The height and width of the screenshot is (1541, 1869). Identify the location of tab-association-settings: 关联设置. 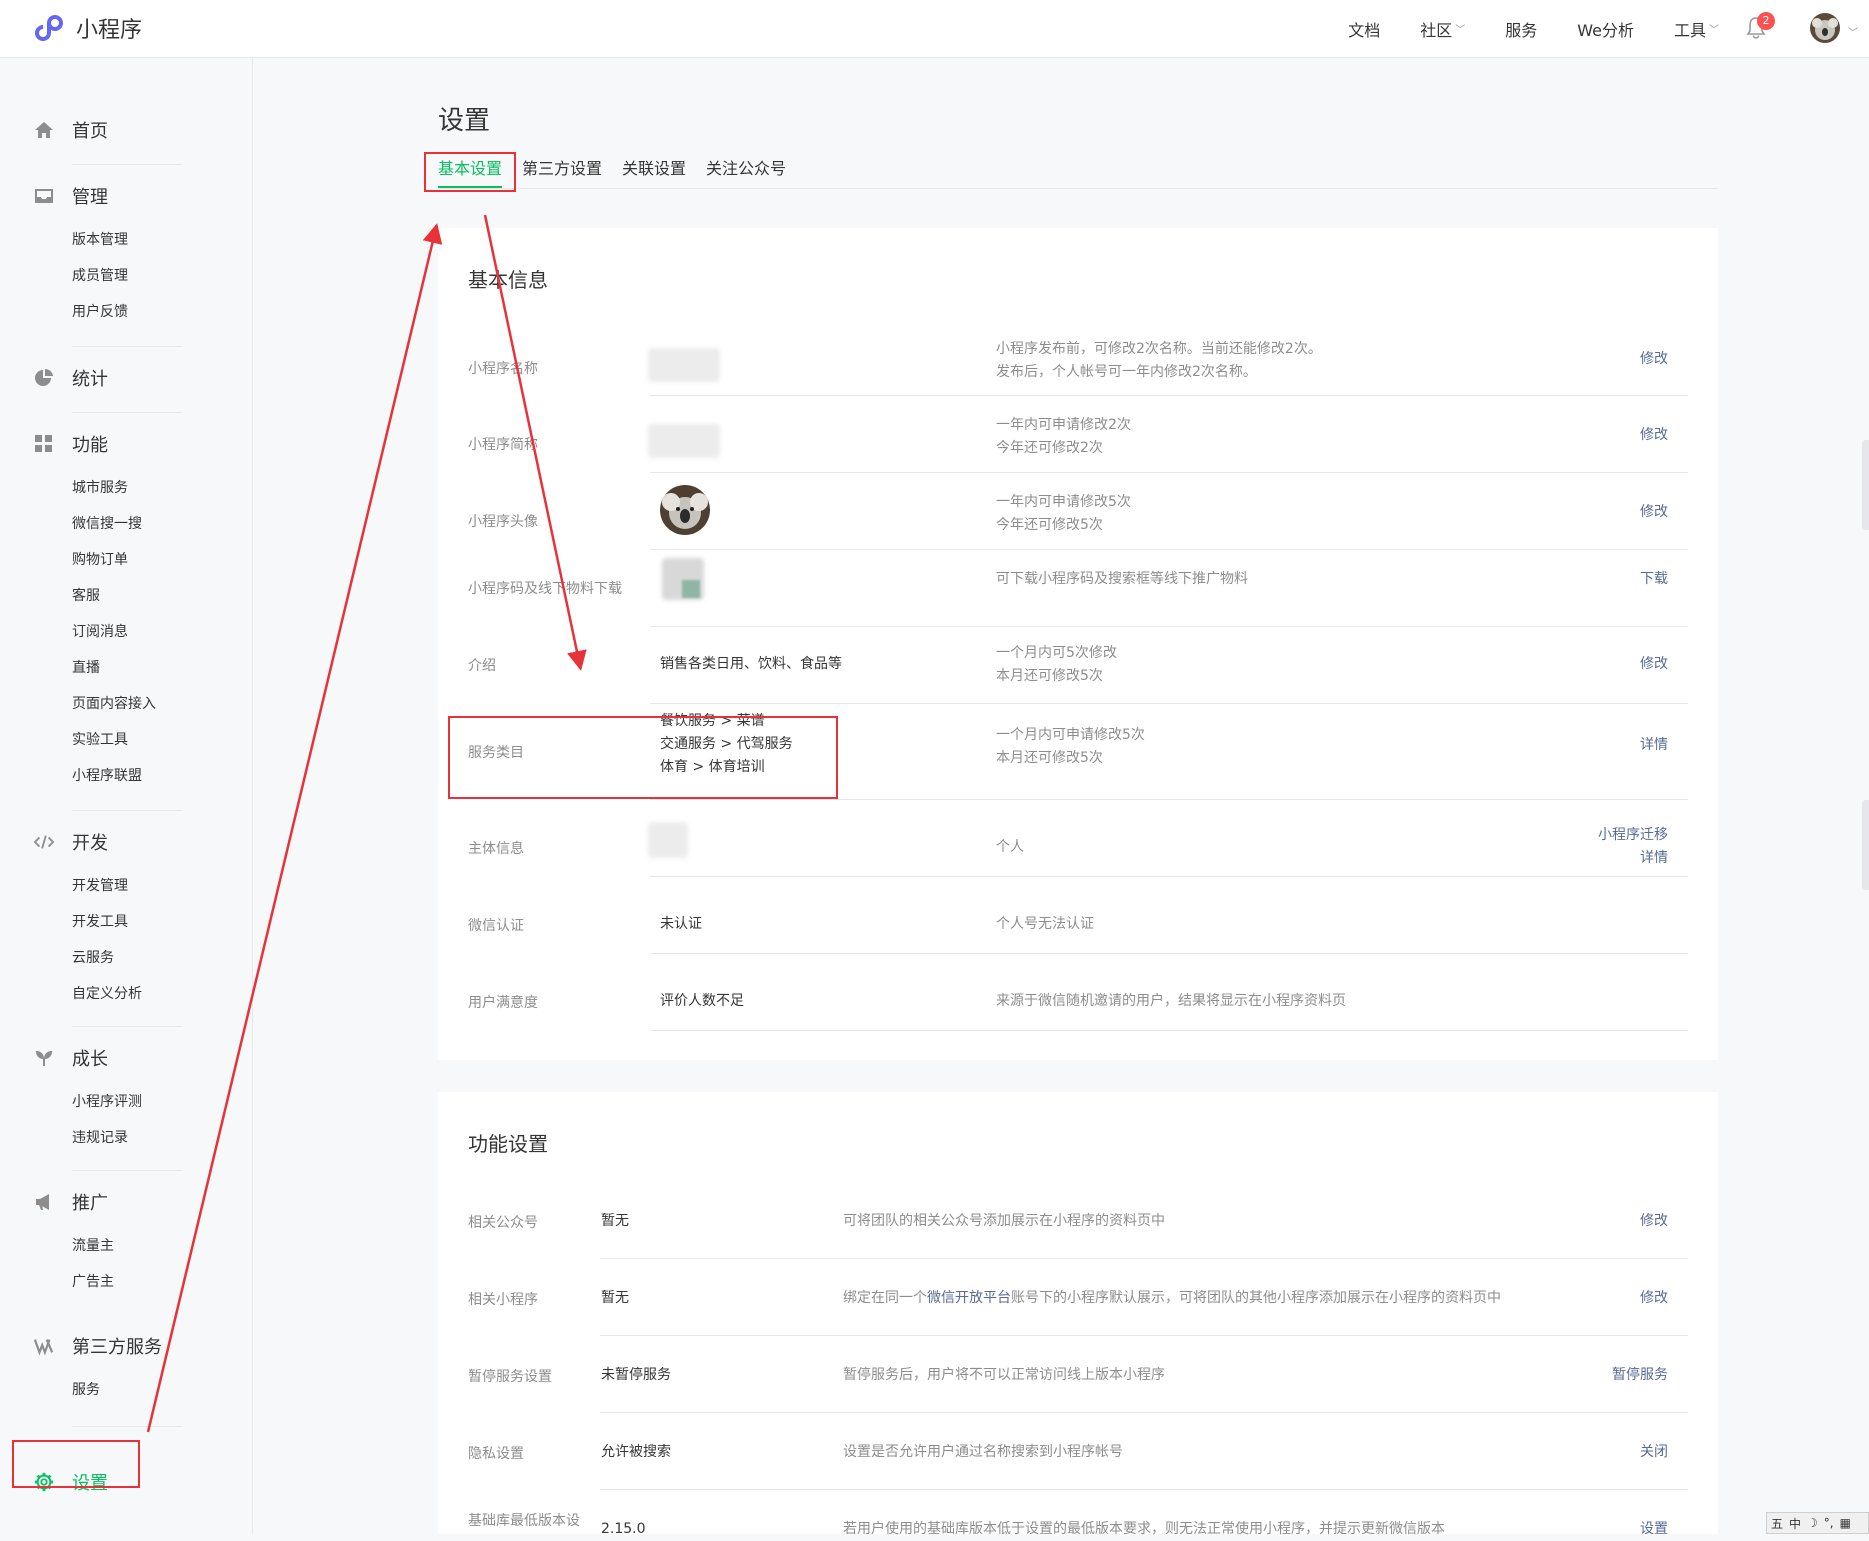
(654, 173).